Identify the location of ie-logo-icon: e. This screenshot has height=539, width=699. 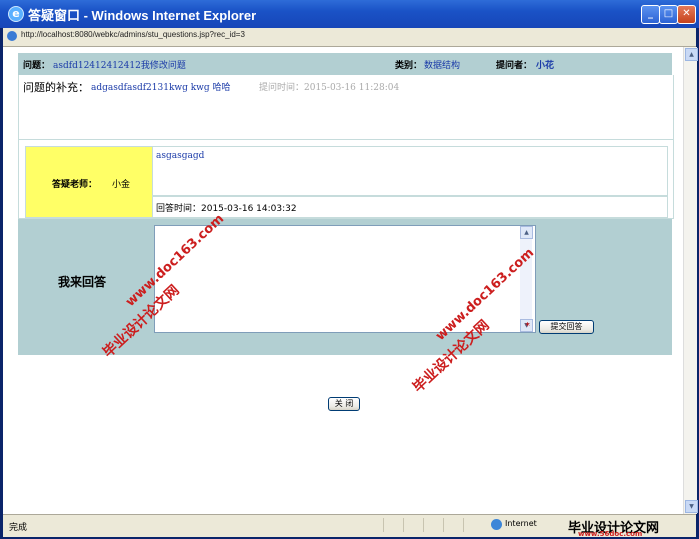
(16, 14).